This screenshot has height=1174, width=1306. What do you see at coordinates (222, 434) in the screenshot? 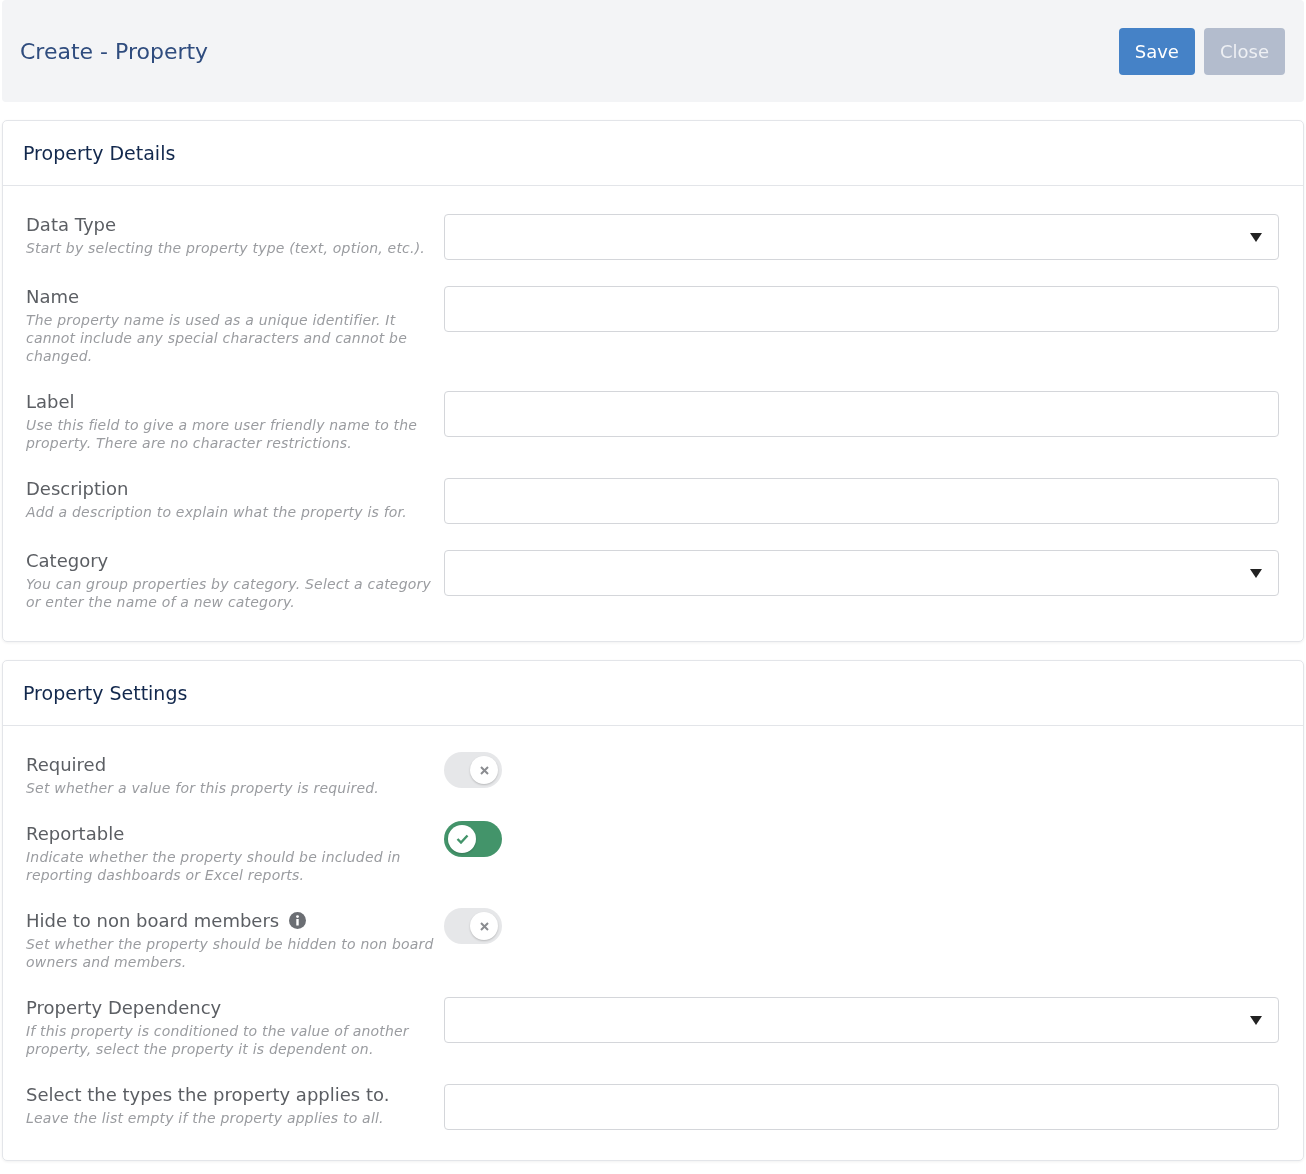
I see `help-text: Use this field to give a more user friendly name to the property. There are no character restrictions.` at bounding box center [222, 434].